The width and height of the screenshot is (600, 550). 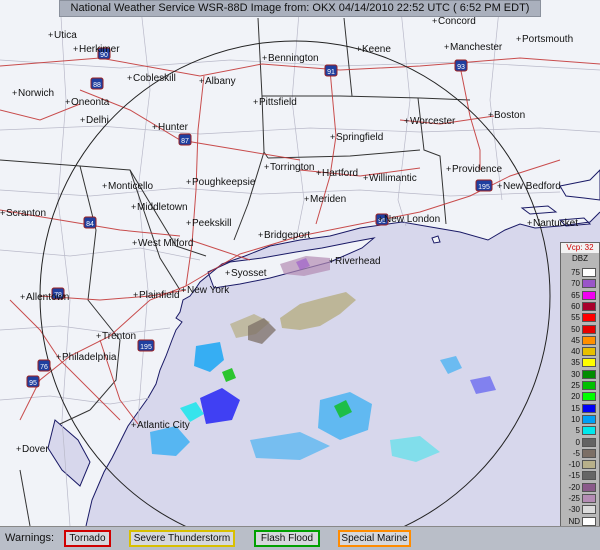 What do you see at coordinates (97, 85) in the screenshot?
I see `interstate-number: 88` at bounding box center [97, 85].